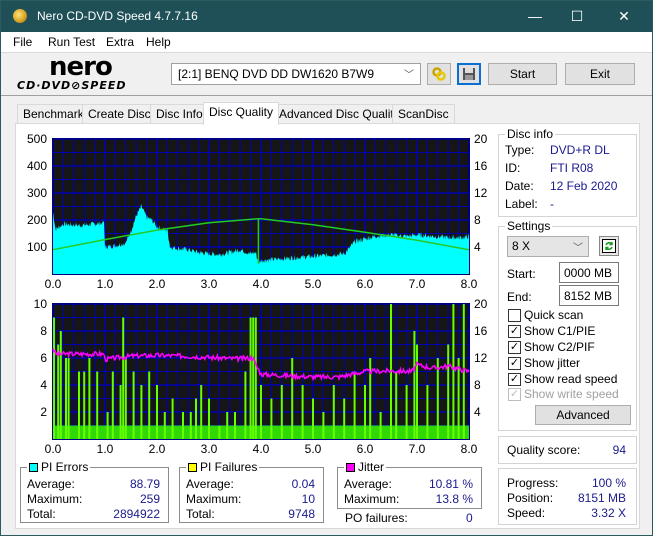 Image resolution: width=653 pixels, height=536 pixels. What do you see at coordinates (608, 513) in the screenshot?
I see `speed-value: 3.32 X` at bounding box center [608, 513].